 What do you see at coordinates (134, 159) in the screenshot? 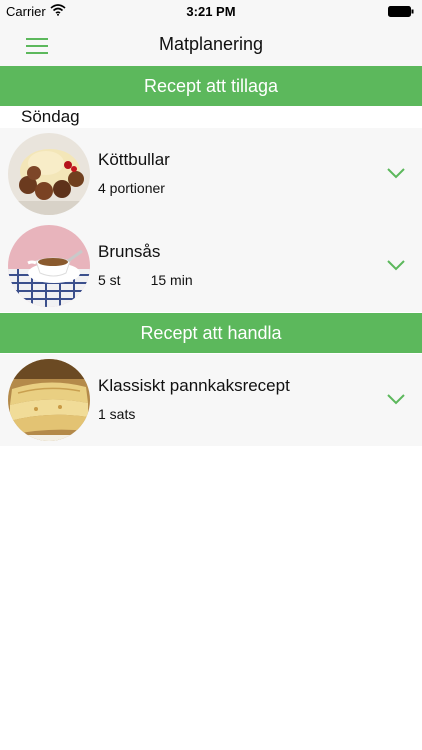
I see `recipe-name: Köttbullar` at bounding box center [134, 159].